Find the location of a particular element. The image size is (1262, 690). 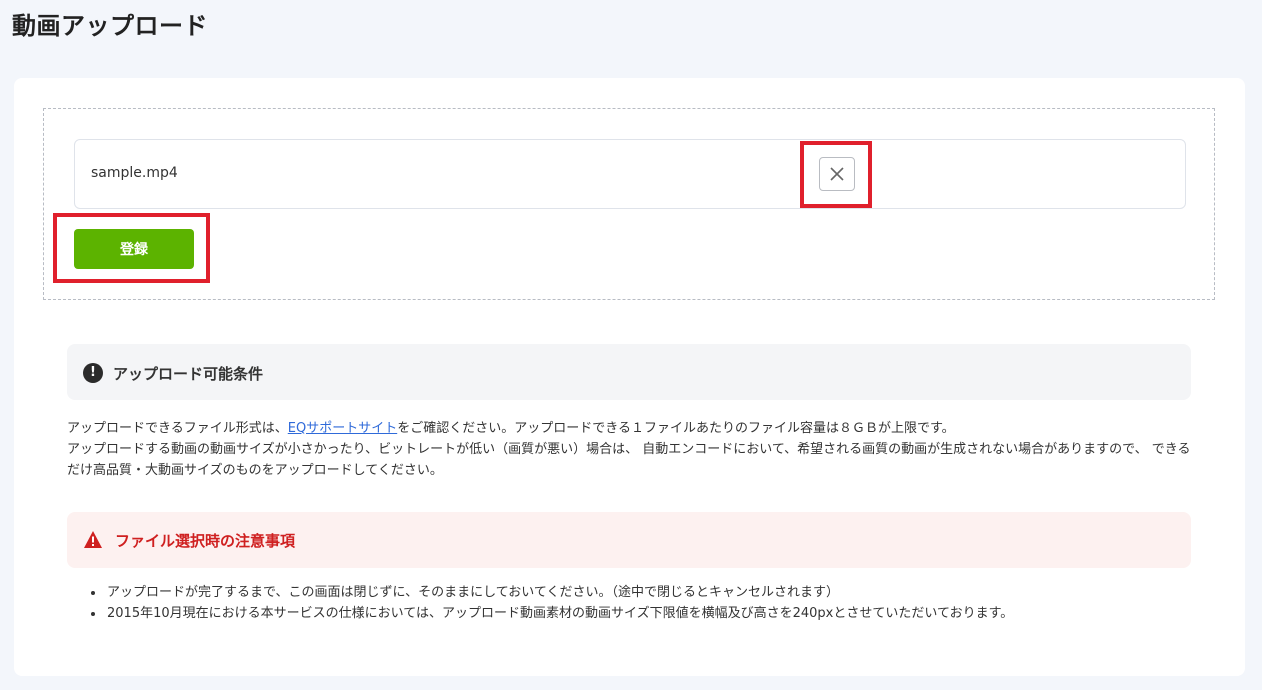

conditions-text-prefix: アップロードできるファイル形式は、 is located at coordinates (177, 428).